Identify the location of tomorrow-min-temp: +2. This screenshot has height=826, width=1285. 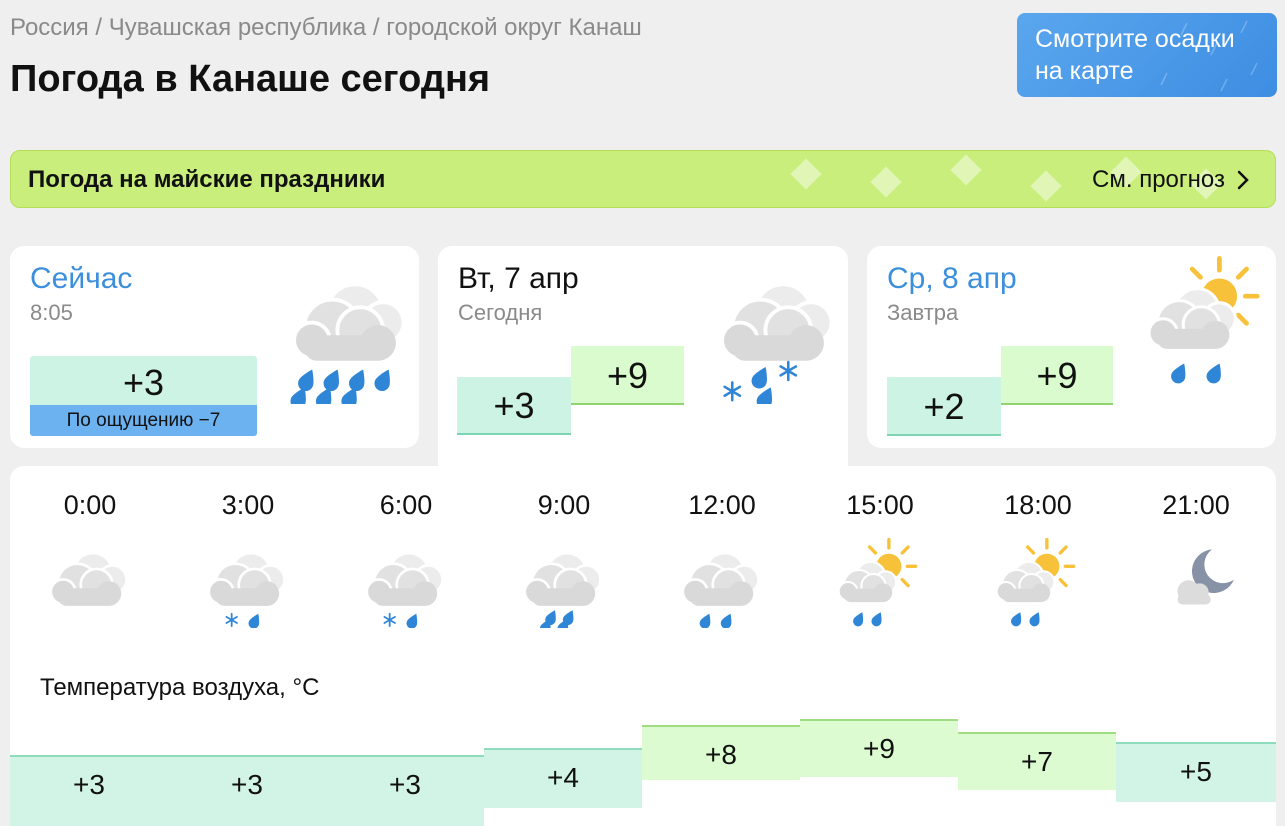
(944, 406).